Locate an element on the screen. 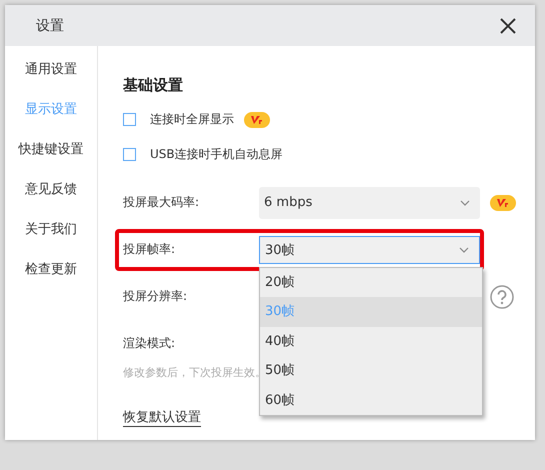 The width and height of the screenshot is (545, 470). sidebar-item: 关于我们 is located at coordinates (51, 230).